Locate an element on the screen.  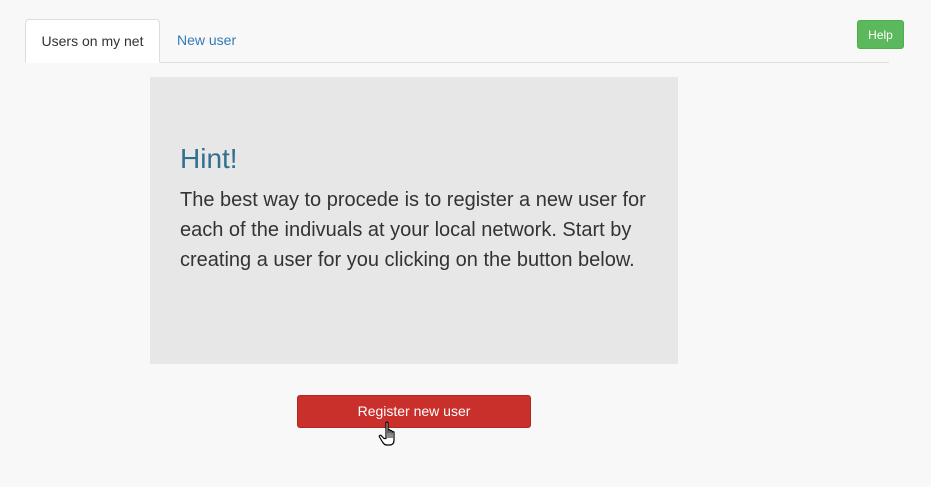
hand-pointer-icon is located at coordinates (386, 433).